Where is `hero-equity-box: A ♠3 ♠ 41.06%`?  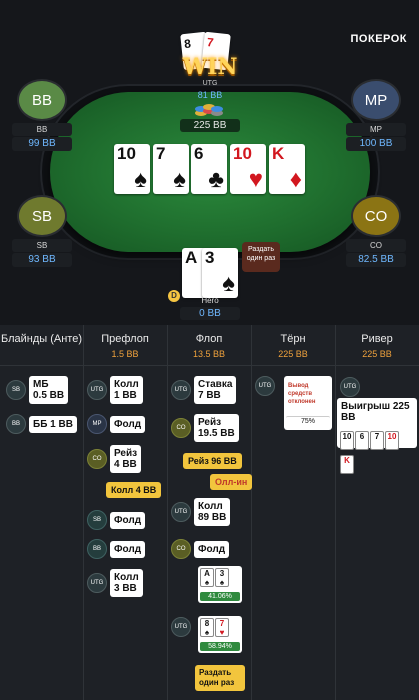 hero-equity-box: A ♠3 ♠ 41.06% is located at coordinates (220, 584).